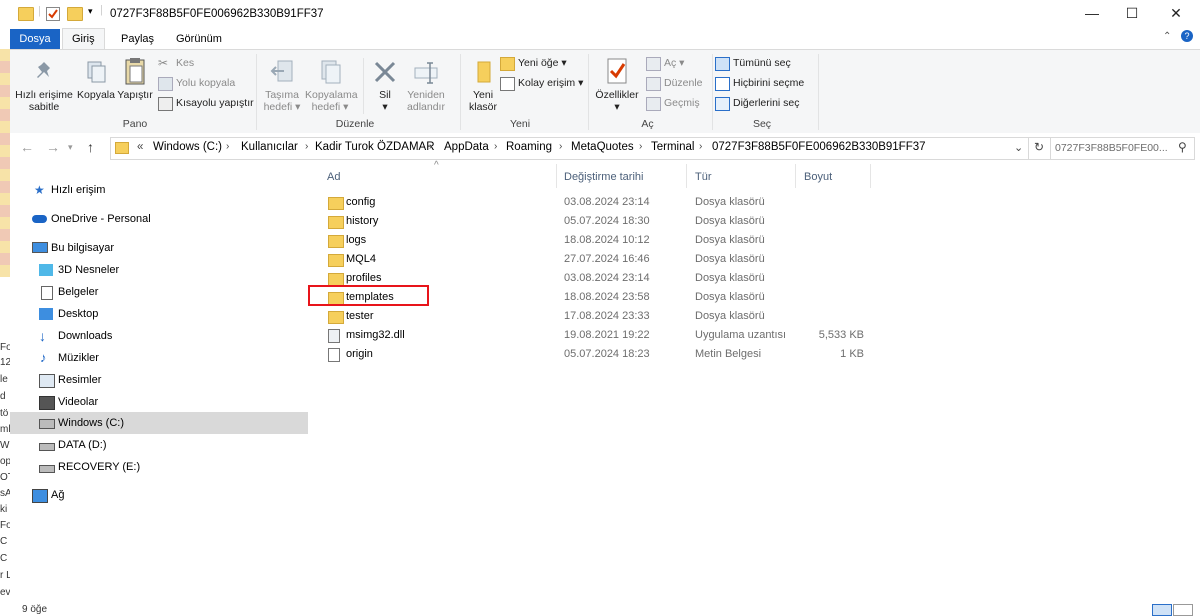 Image resolution: width=1200 pixels, height=616 pixels. I want to click on file-name: tester, so click(360, 316).